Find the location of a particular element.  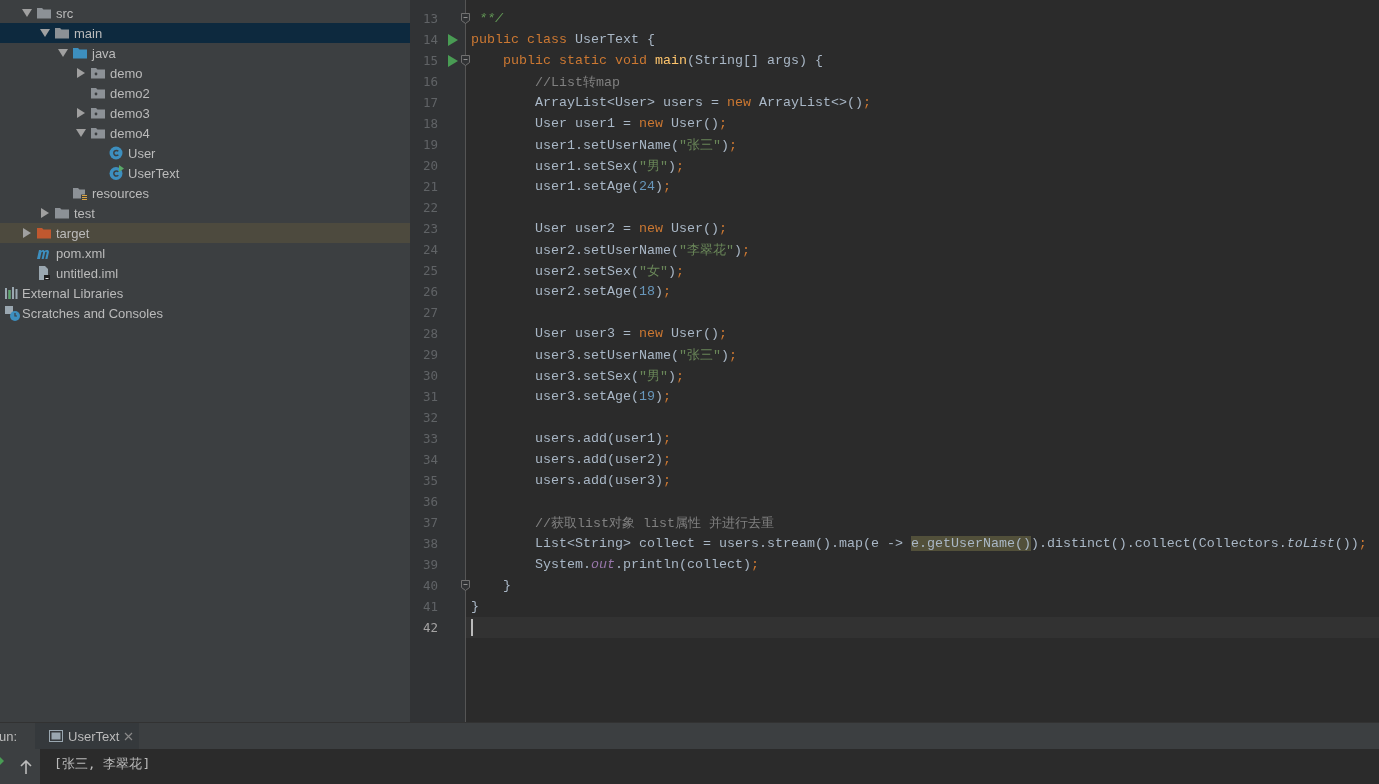

up-arrow-icon is located at coordinates (26, 766).